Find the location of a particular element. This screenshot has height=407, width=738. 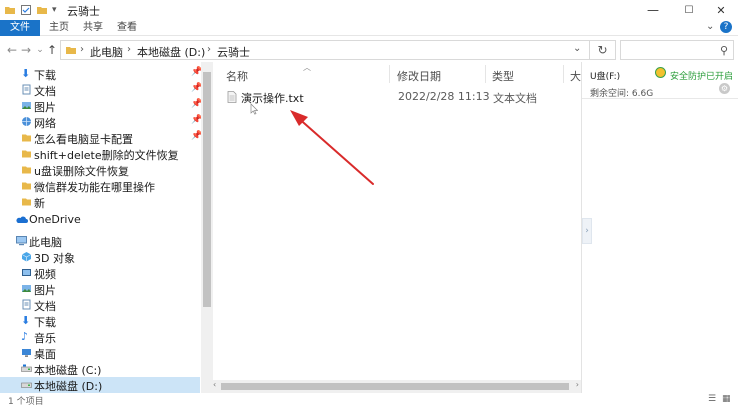

nav-item-documents: 文档 is located at coordinates (100, 305).